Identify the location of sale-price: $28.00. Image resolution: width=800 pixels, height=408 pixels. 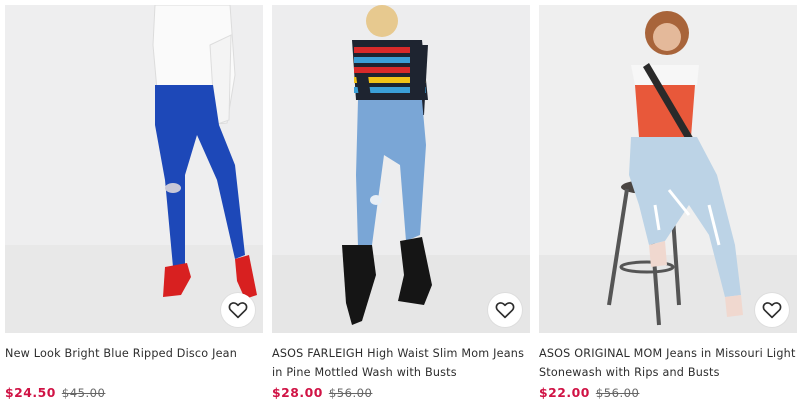
(297, 392).